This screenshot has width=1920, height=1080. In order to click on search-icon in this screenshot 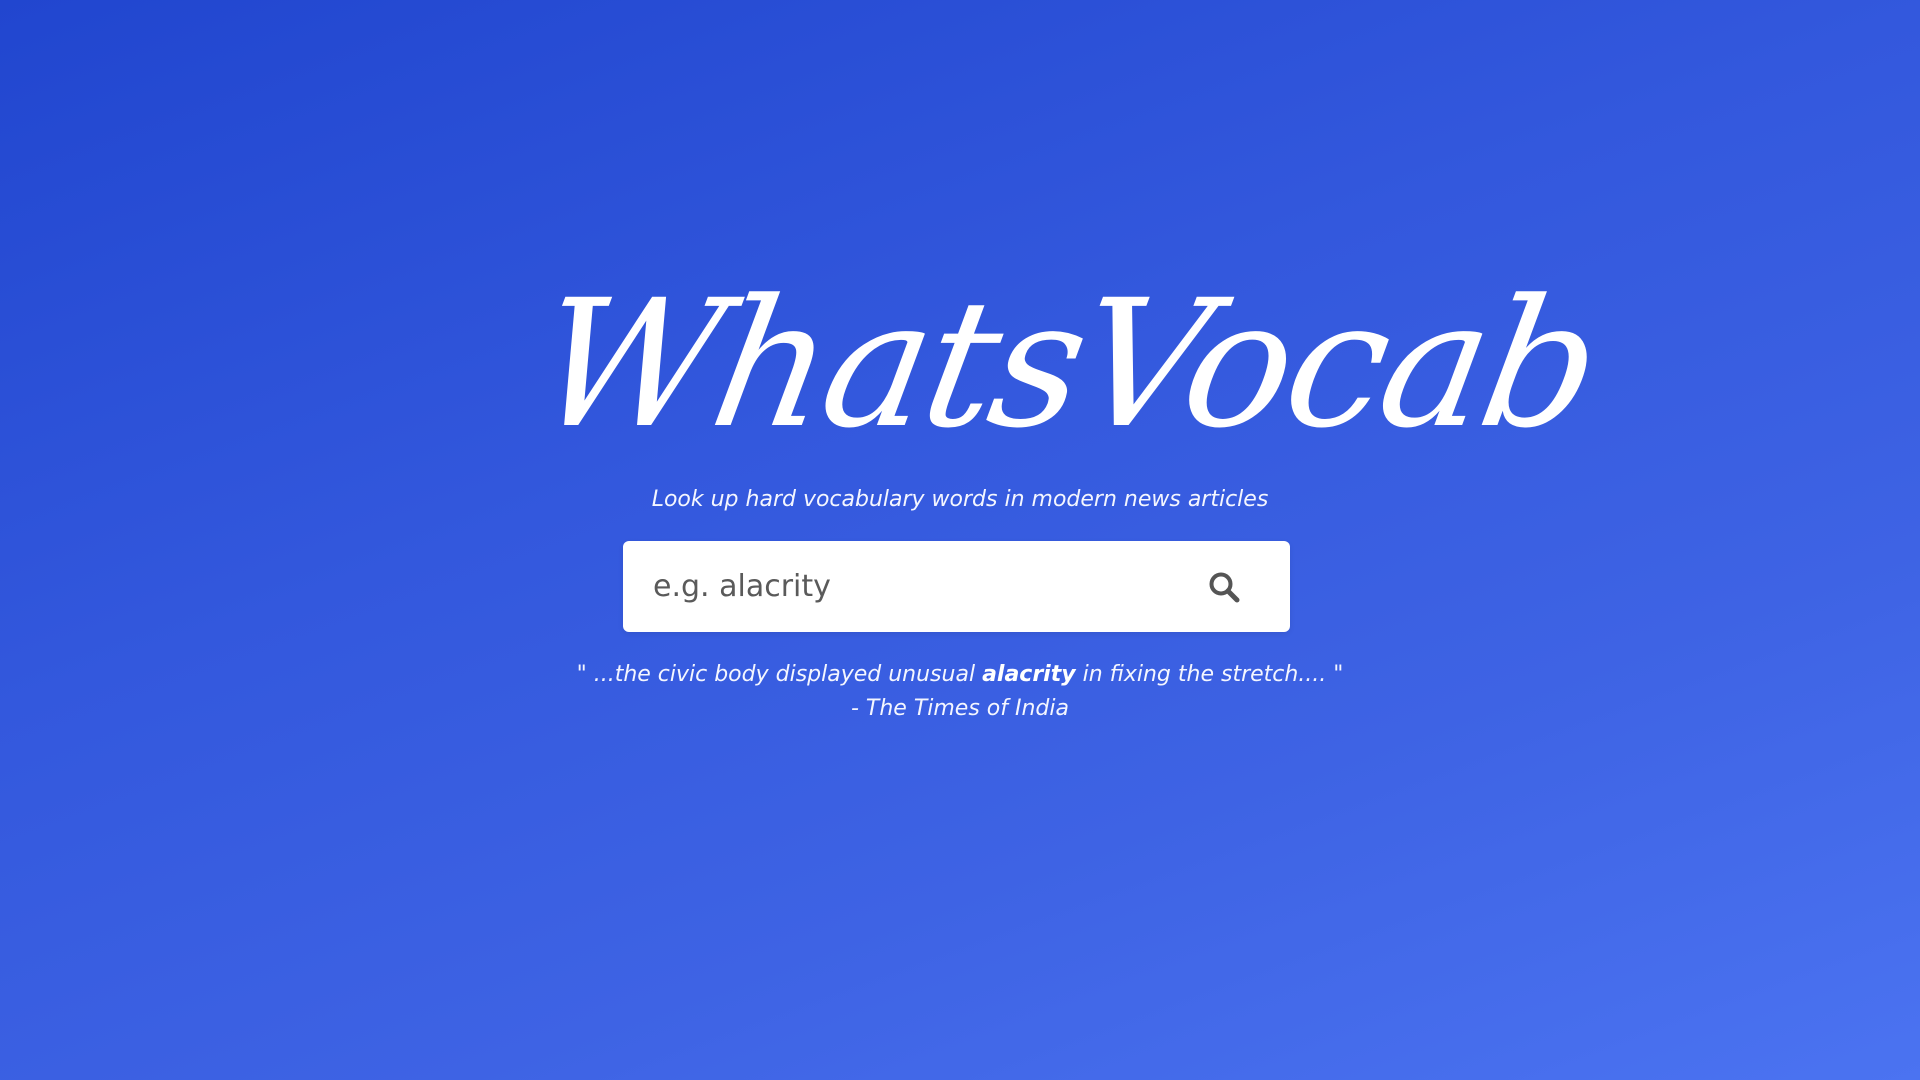, I will do `click(1224, 587)`.